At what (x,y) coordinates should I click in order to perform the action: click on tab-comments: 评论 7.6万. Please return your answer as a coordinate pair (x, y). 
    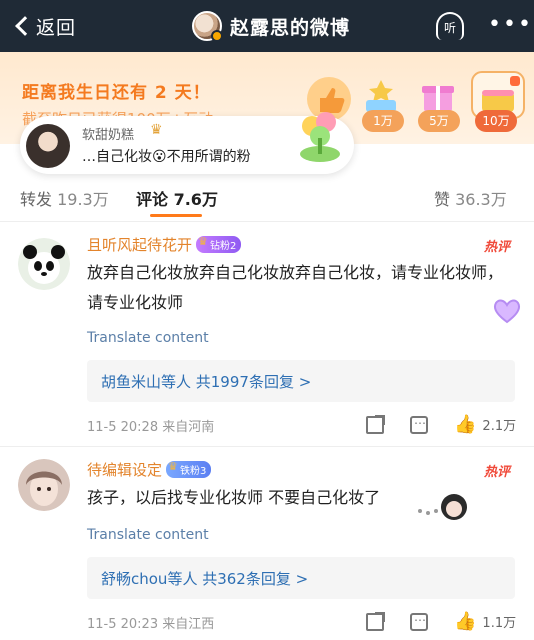
    Looking at the image, I should click on (177, 198).